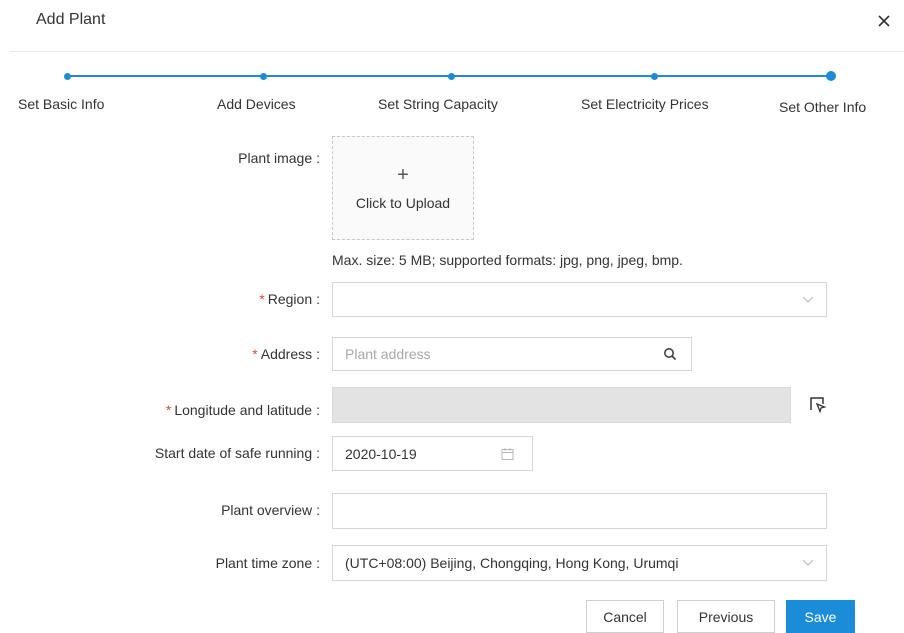  Describe the element at coordinates (579, 299) in the screenshot. I see `region-select` at that location.